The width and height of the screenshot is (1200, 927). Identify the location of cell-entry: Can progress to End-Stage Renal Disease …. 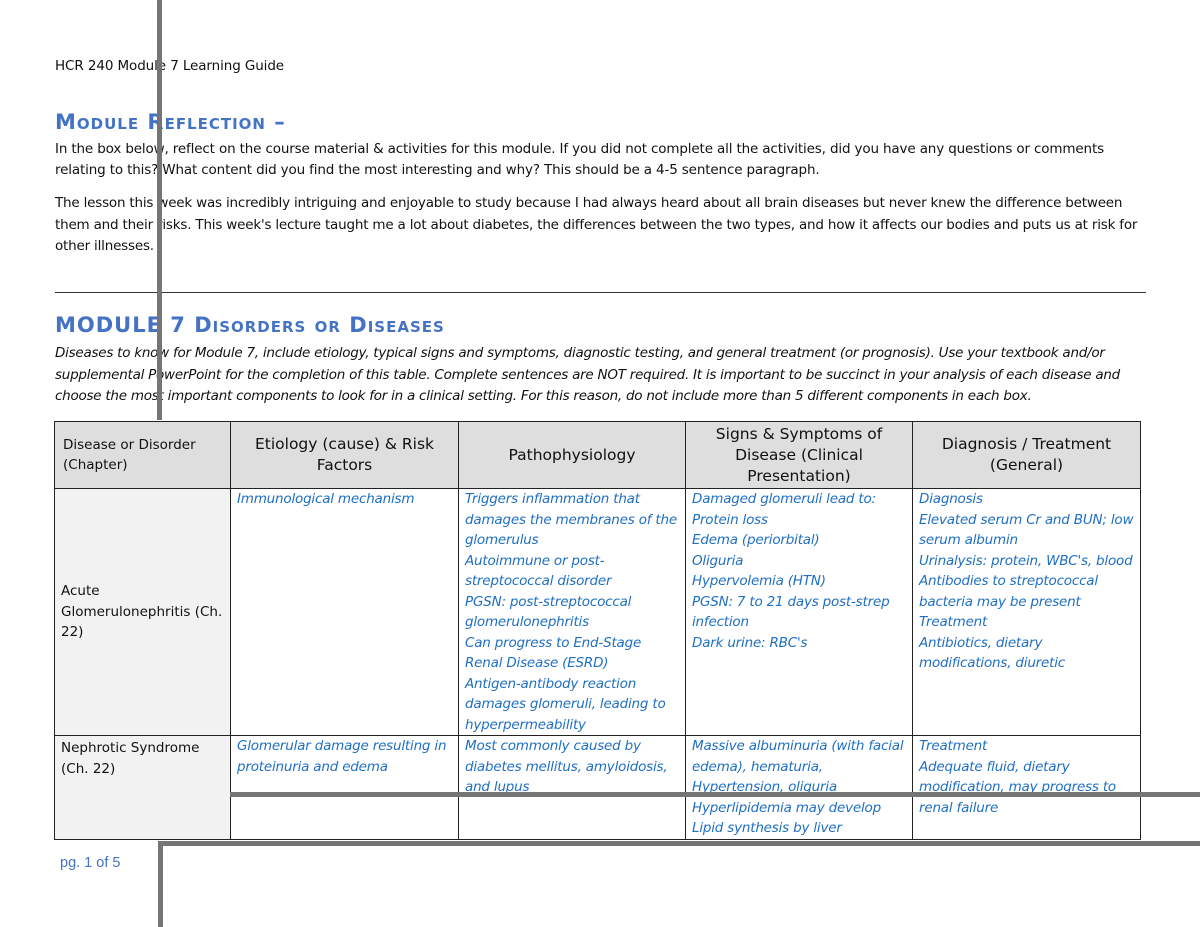
(553, 653).